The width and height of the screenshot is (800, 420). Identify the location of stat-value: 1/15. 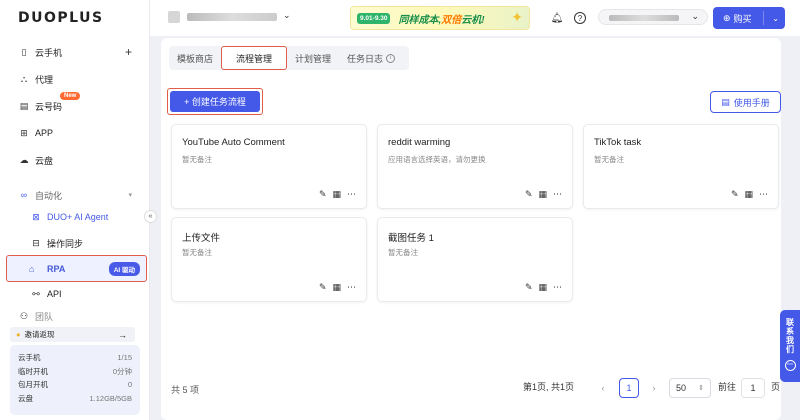
(124, 358).